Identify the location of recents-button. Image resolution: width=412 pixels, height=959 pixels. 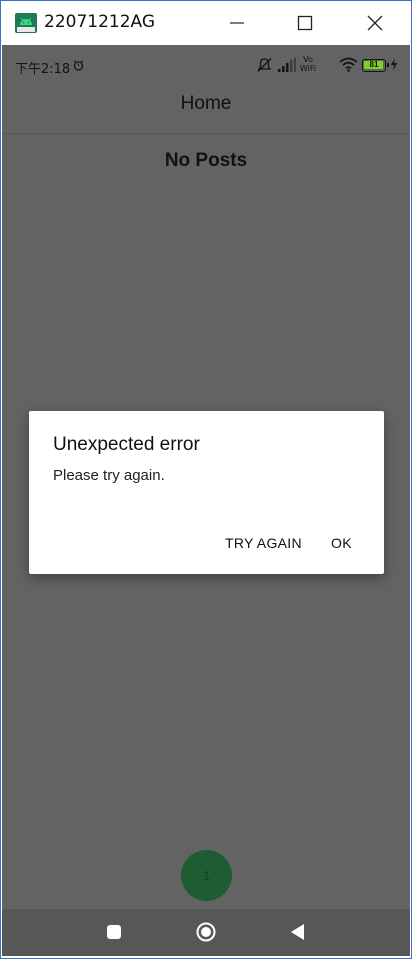
(114, 932).